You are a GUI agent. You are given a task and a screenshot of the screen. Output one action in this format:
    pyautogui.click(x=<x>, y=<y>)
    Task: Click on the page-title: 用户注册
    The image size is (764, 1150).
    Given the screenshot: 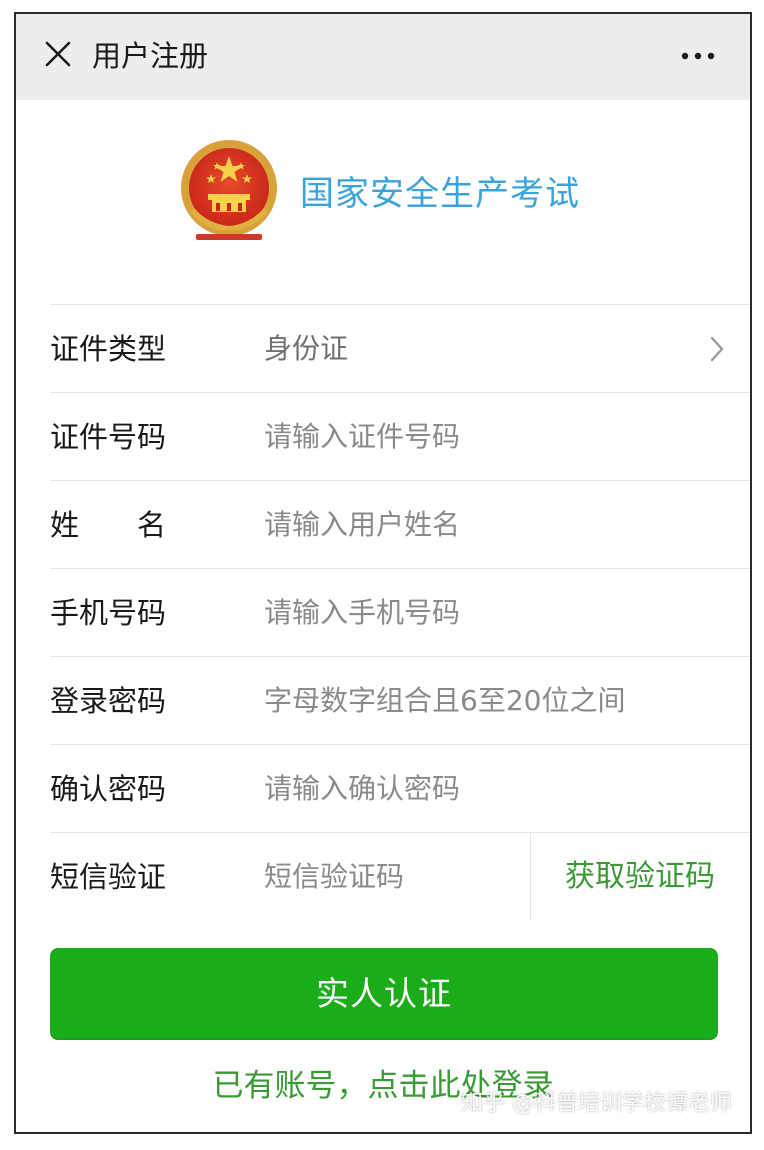 What is the action you would take?
    pyautogui.click(x=150, y=56)
    